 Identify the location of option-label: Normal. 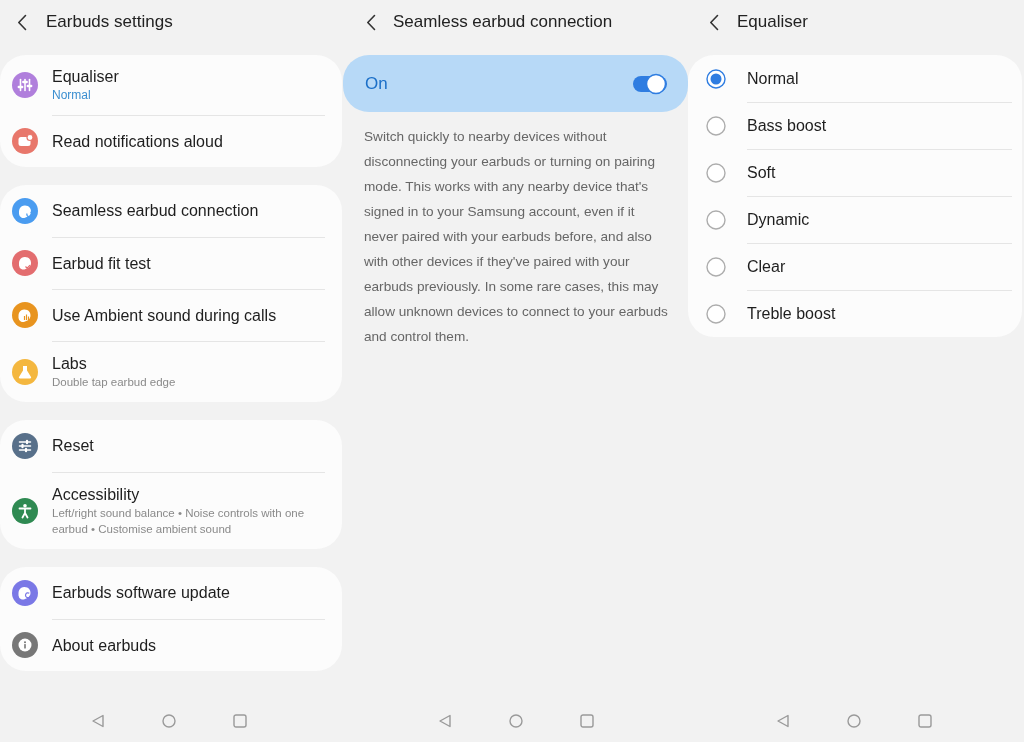
(773, 78).